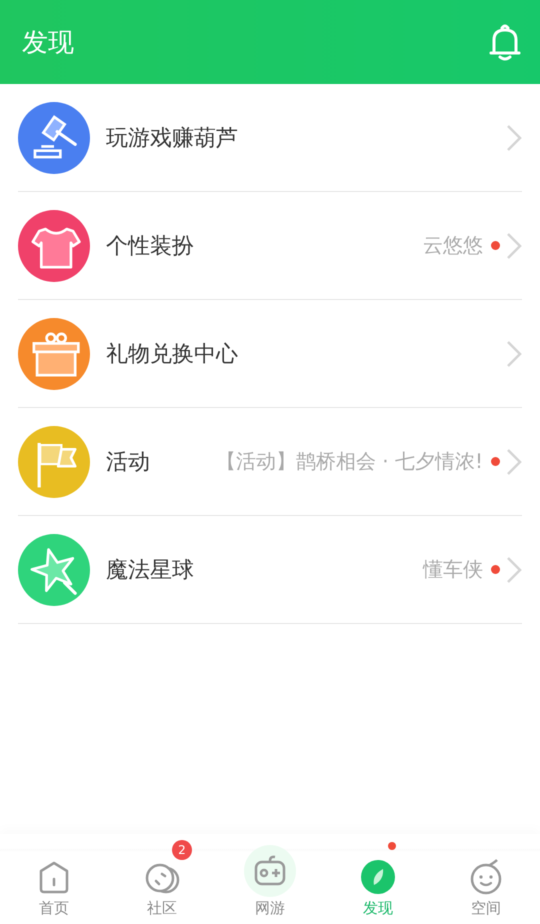 This screenshot has width=540, height=924. What do you see at coordinates (162, 879) in the screenshot?
I see `nav-tab: 社区 2` at bounding box center [162, 879].